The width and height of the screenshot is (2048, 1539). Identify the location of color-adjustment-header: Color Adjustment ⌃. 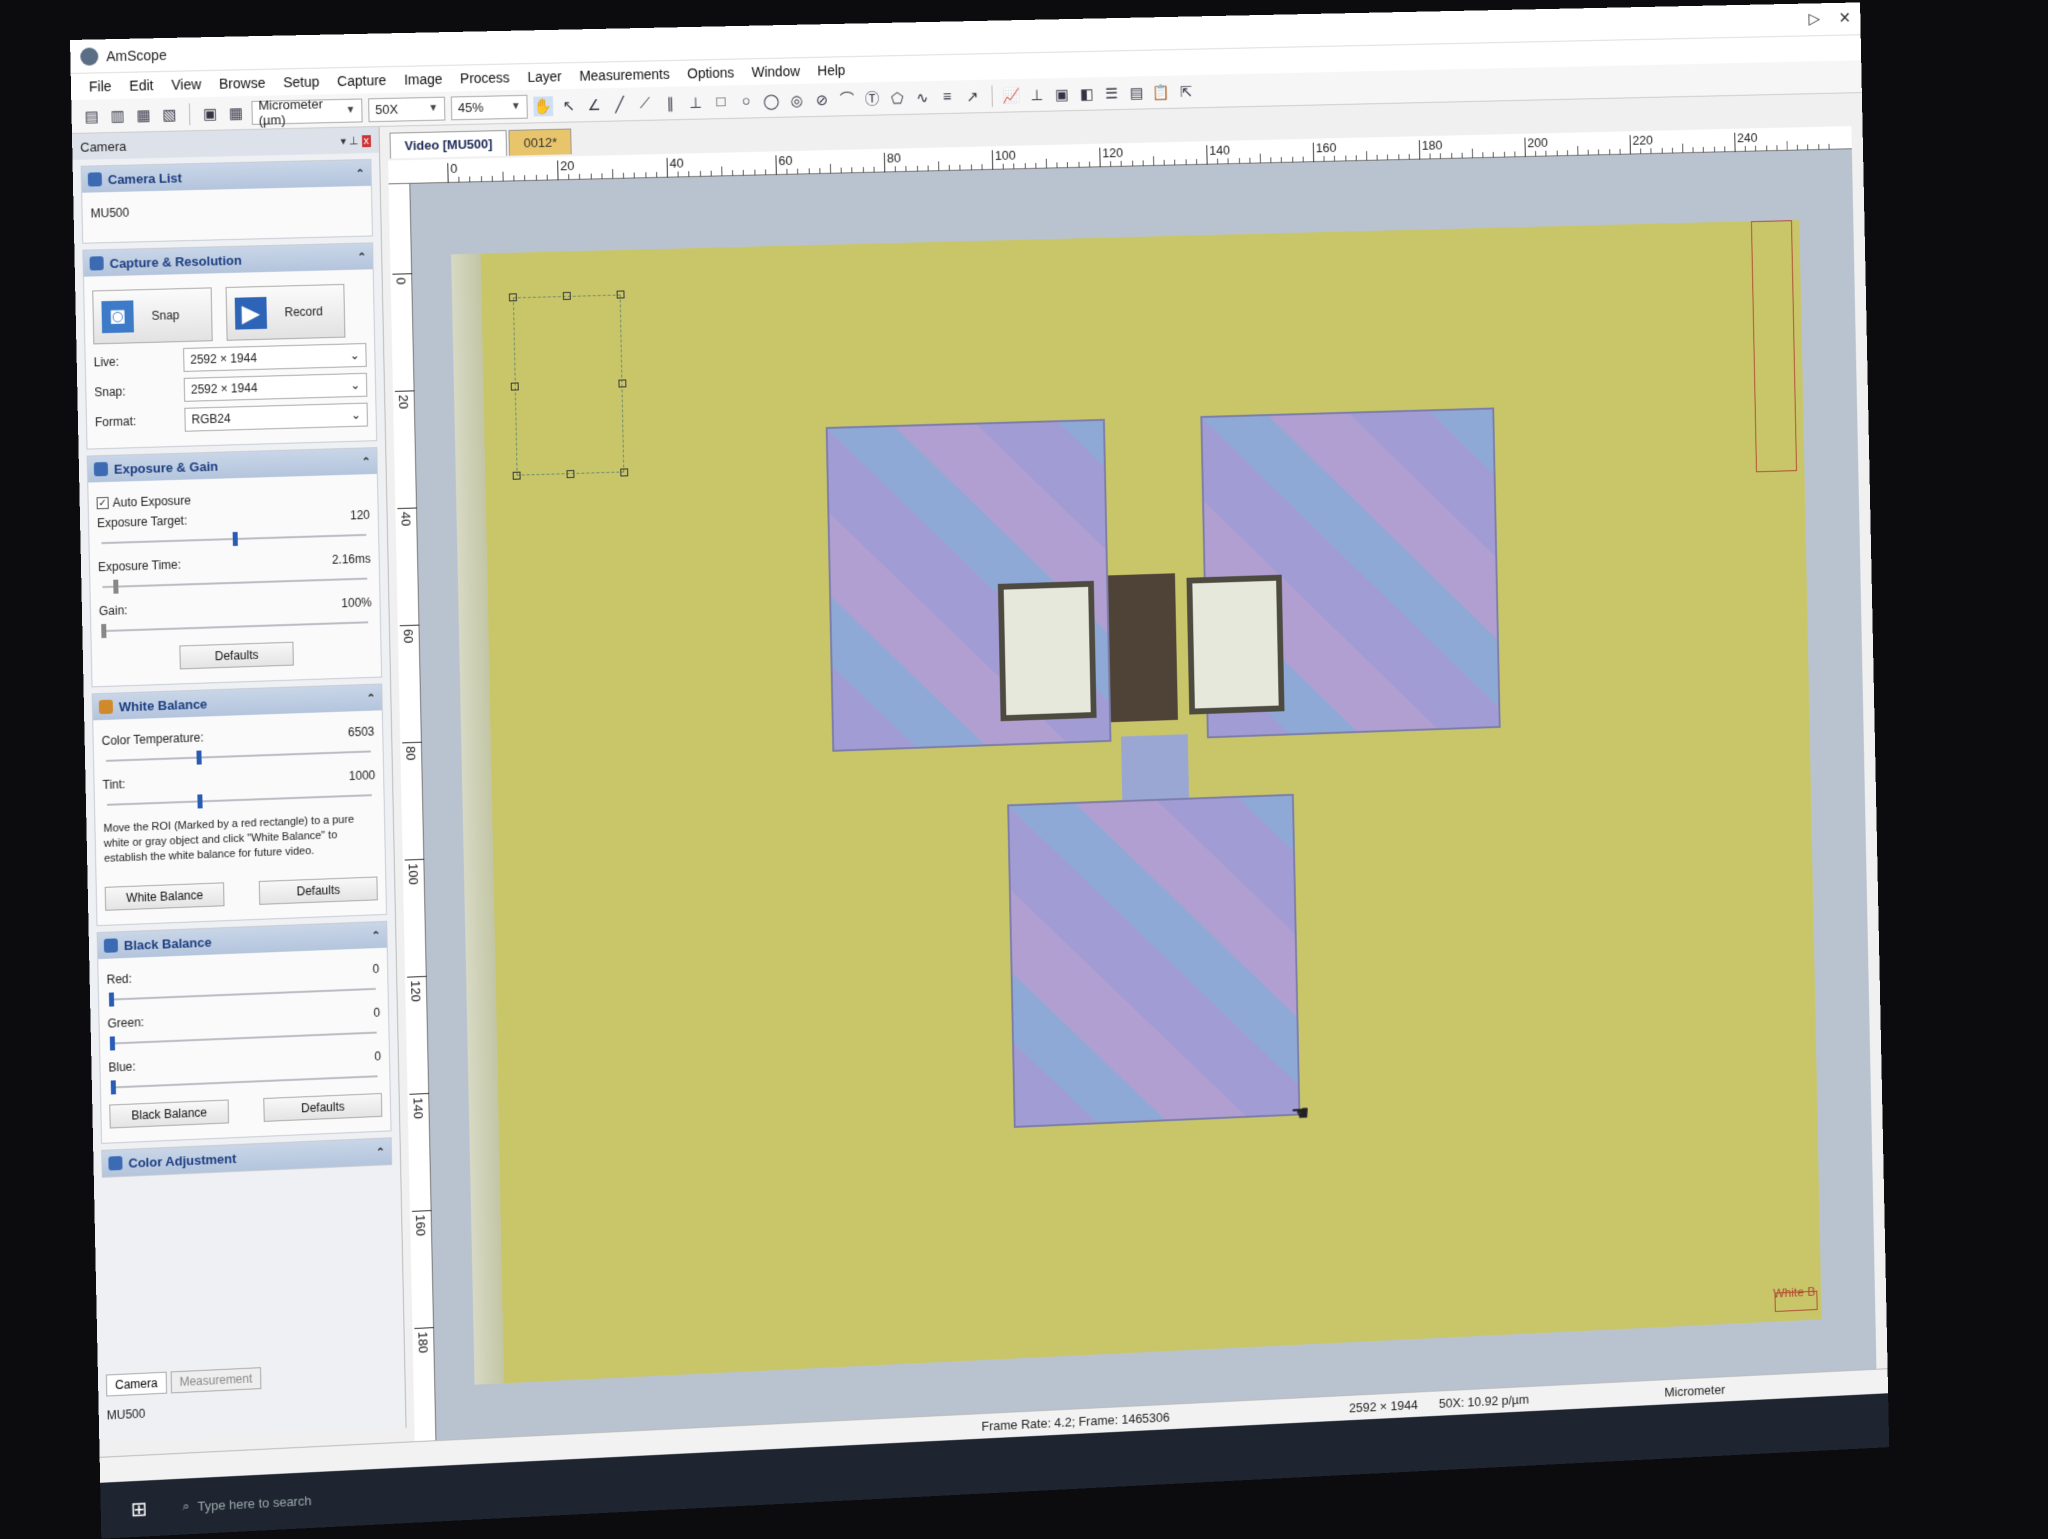
(247, 1157).